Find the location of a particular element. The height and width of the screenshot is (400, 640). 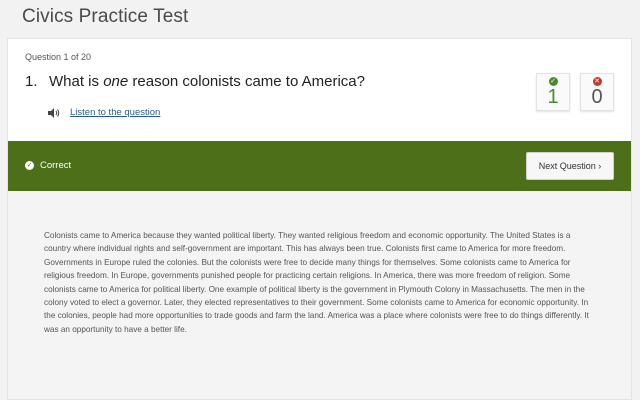

result-banner: ✓ Correct Next Question › is located at coordinates (319, 166).